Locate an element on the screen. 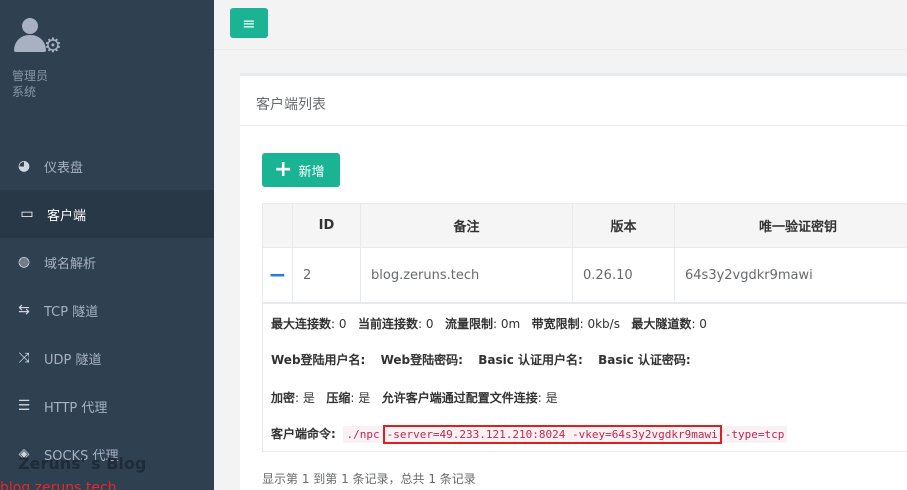 The height and width of the screenshot is (490, 907). table-header-version: 版本 is located at coordinates (623, 225).